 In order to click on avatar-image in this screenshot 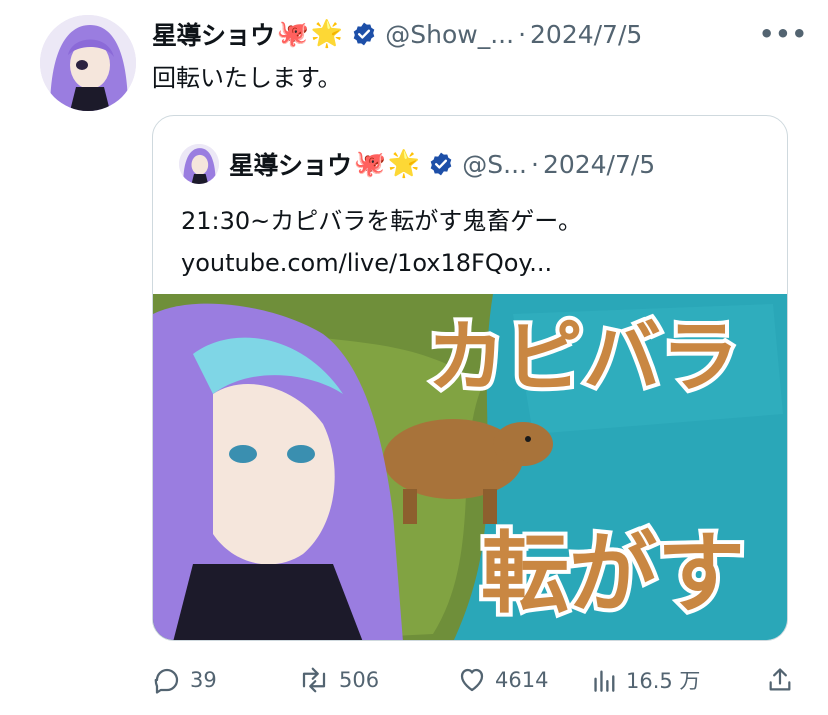, I will do `click(88, 63)`.